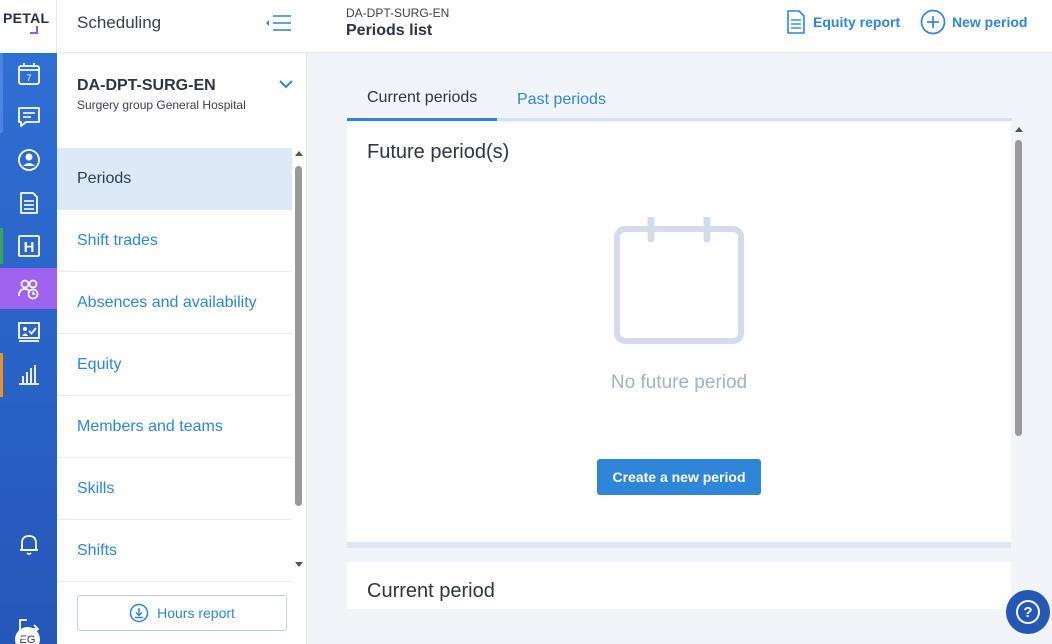 The height and width of the screenshot is (644, 1052). I want to click on document-icon, so click(28, 202).